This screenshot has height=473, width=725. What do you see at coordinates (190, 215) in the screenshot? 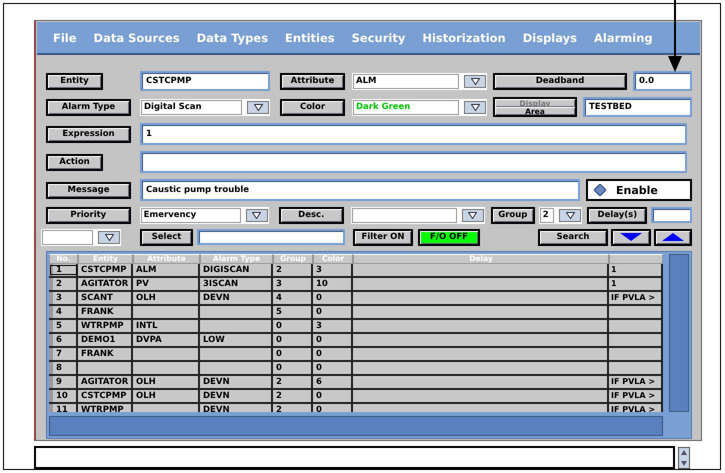
I see `dropdown-field: Emervency` at bounding box center [190, 215].